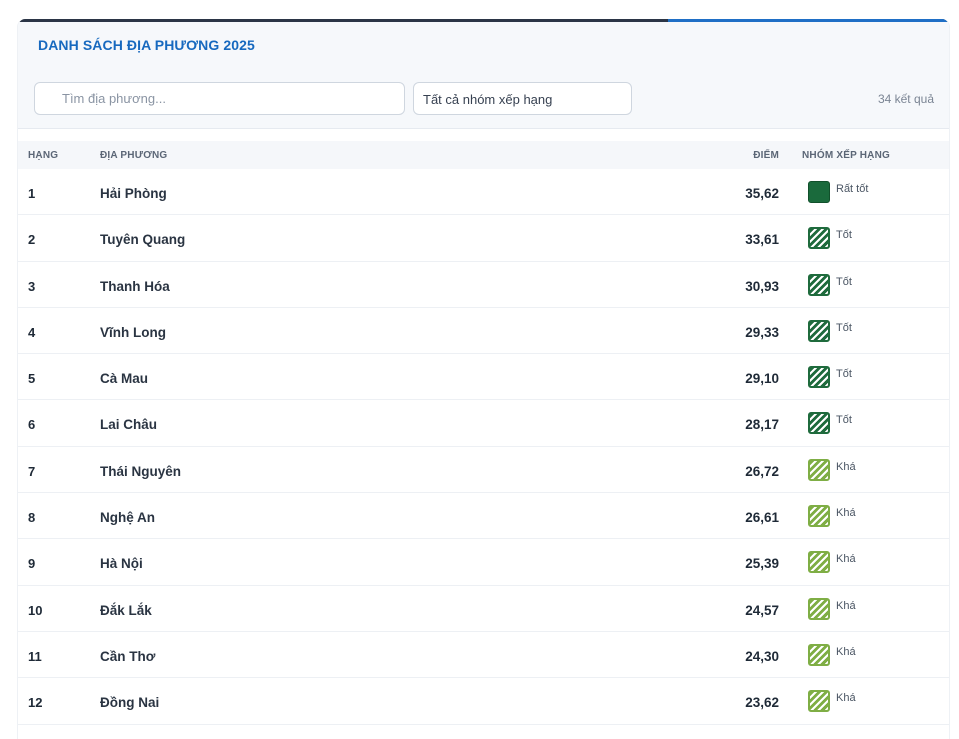 The width and height of the screenshot is (959, 739). Describe the element at coordinates (483, 155) in the screenshot. I see `table-header: HẠNG ĐỊA PHƯƠNG ĐIỂM NHÓM XẾP HẠNG` at that location.